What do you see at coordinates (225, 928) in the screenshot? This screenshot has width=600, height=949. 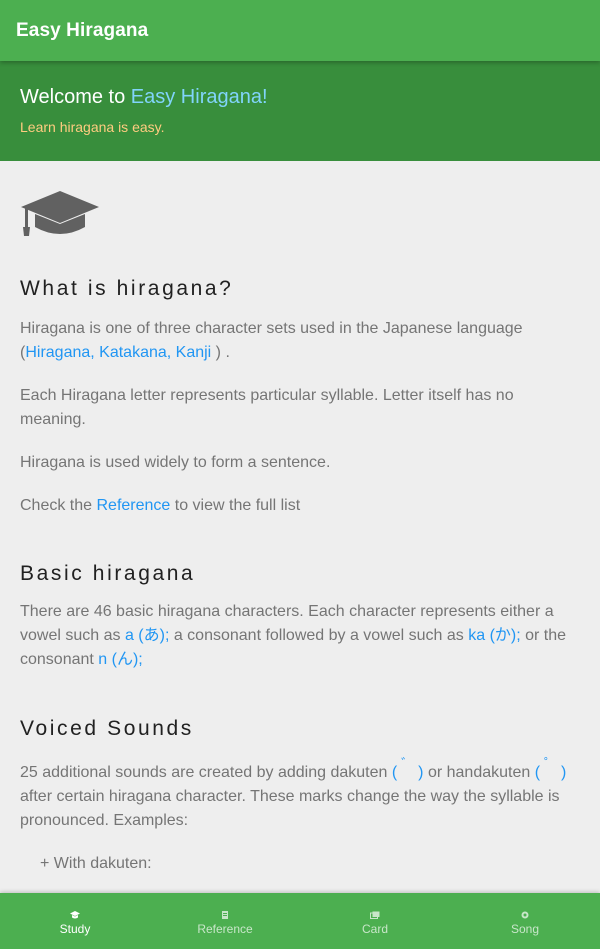 I see `nav-reference-label: Reference` at bounding box center [225, 928].